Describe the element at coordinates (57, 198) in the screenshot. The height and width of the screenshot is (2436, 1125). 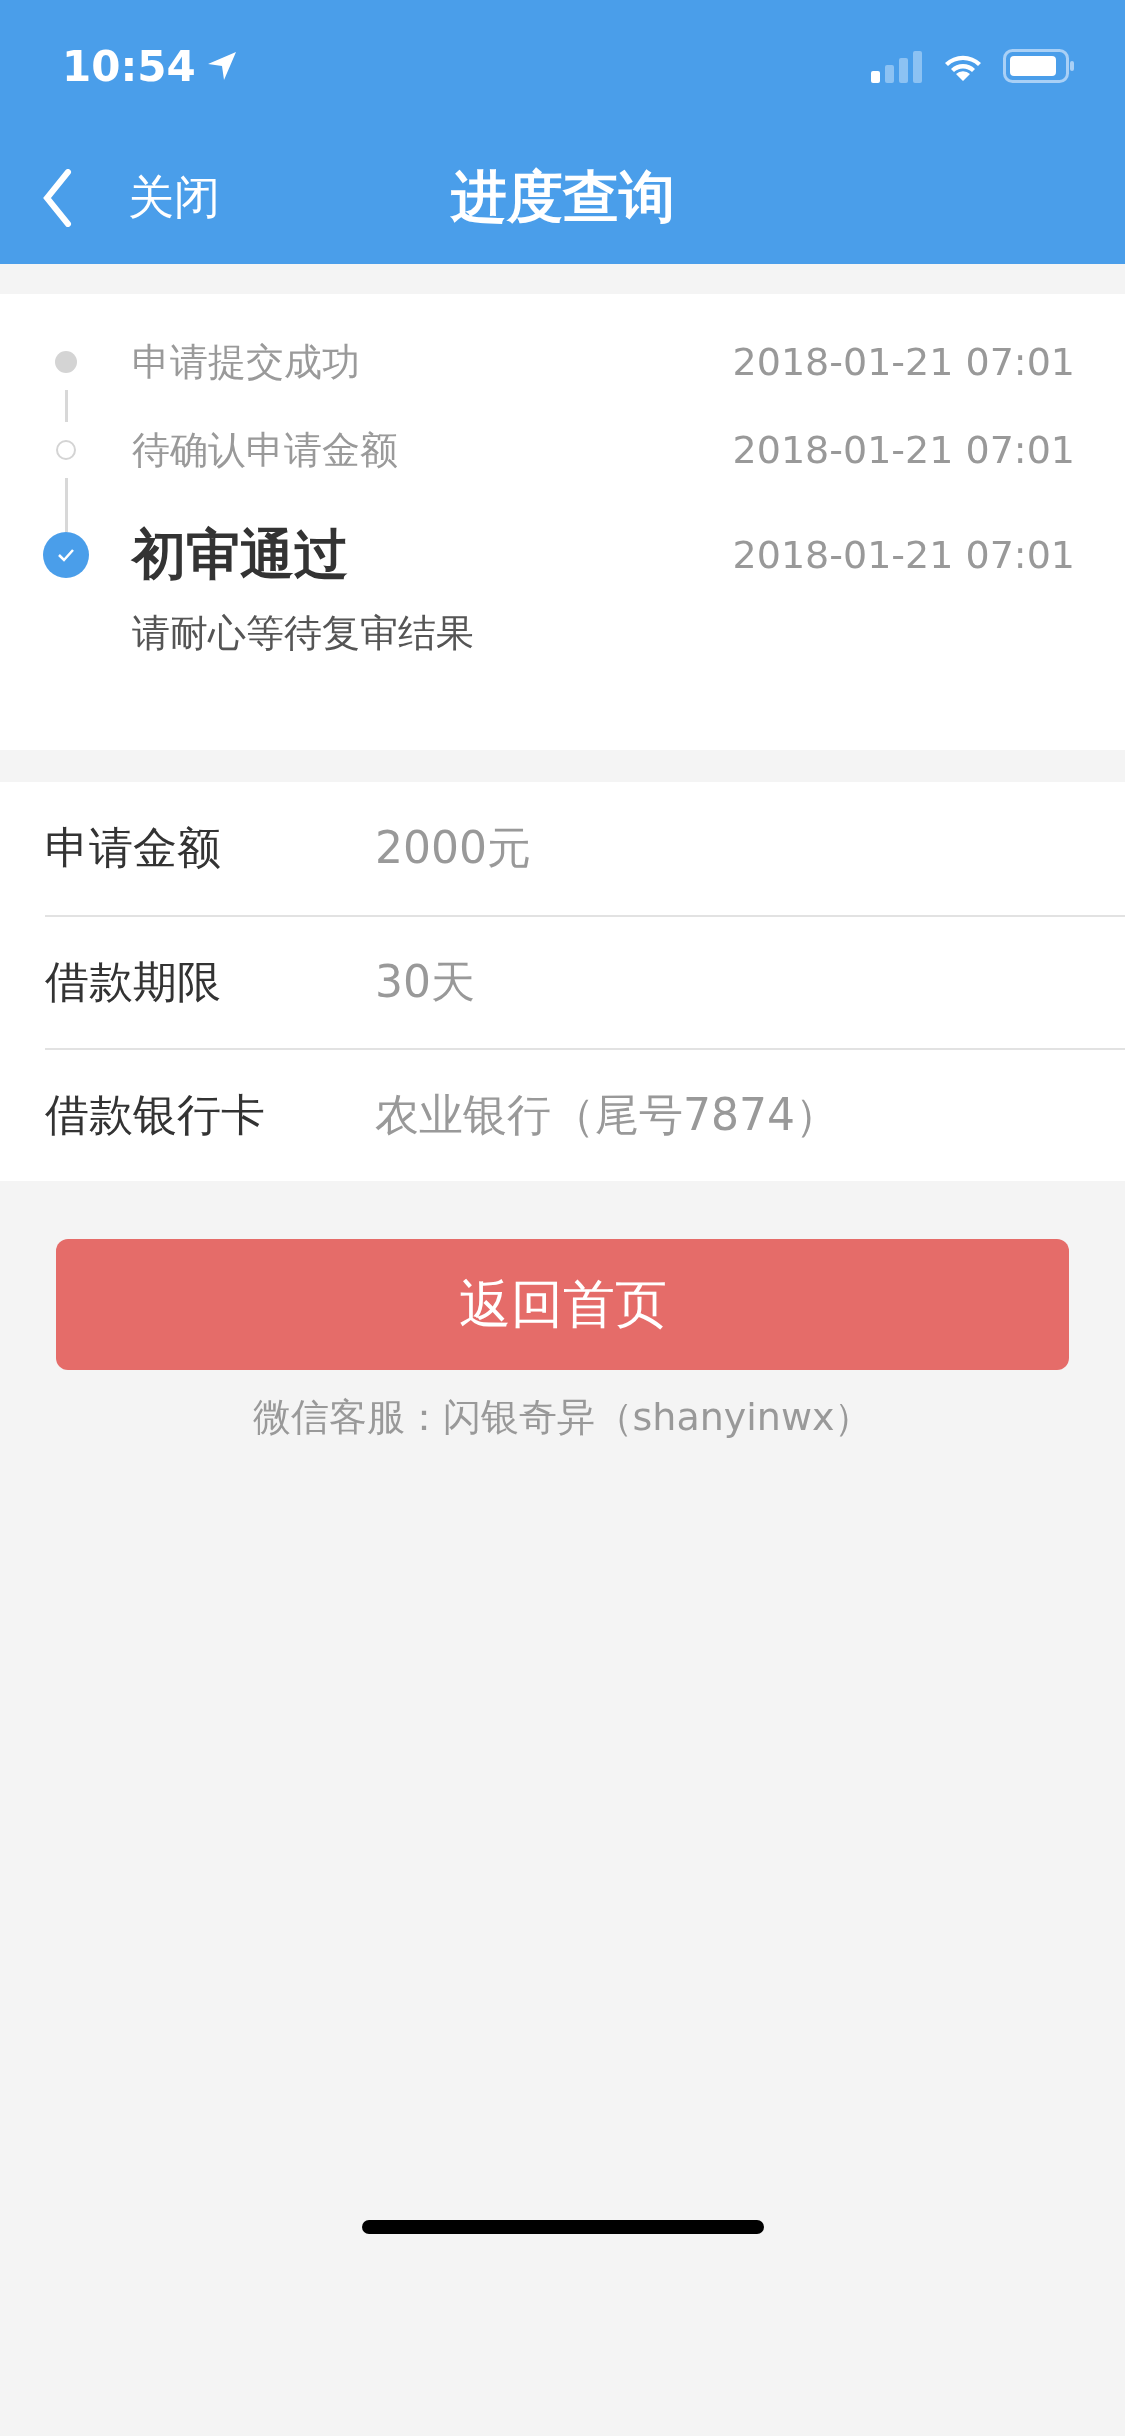
I see `back-chevron-icon` at that location.